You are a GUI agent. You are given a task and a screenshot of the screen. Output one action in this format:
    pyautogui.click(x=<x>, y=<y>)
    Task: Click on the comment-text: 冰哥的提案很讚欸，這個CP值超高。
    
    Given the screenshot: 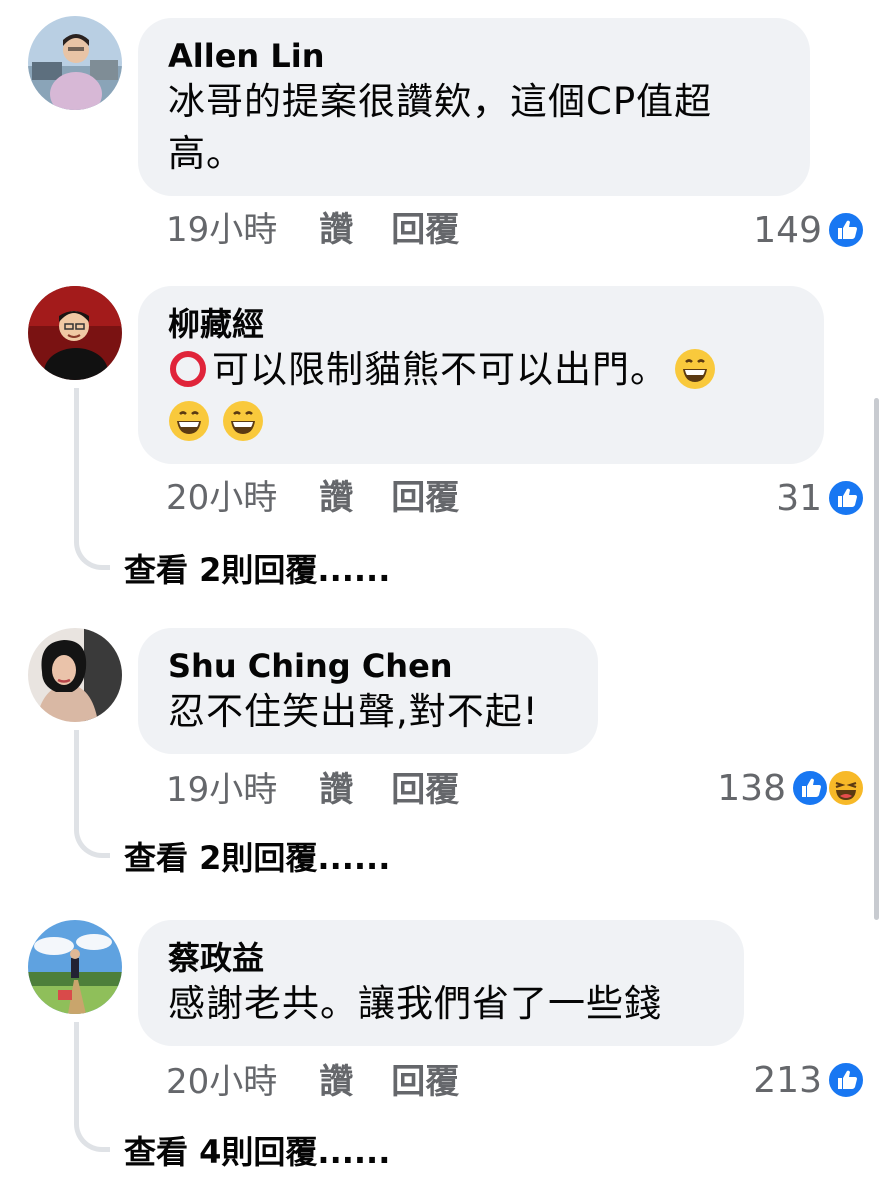 What is the action you would take?
    pyautogui.click(x=440, y=127)
    